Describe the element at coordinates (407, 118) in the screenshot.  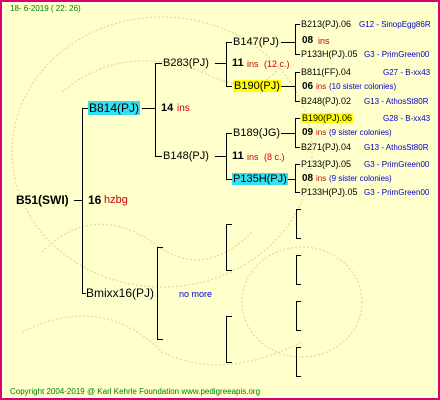
I see `gen4-b1f-sub: G28 - B-xx43` at that location.